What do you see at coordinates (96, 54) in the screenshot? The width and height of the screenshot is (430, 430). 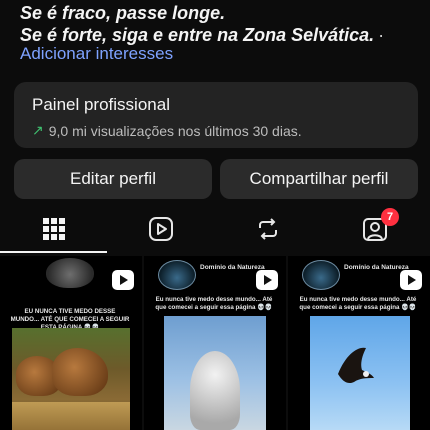 I see `add-interests-link: Adicionar interesses` at bounding box center [96, 54].